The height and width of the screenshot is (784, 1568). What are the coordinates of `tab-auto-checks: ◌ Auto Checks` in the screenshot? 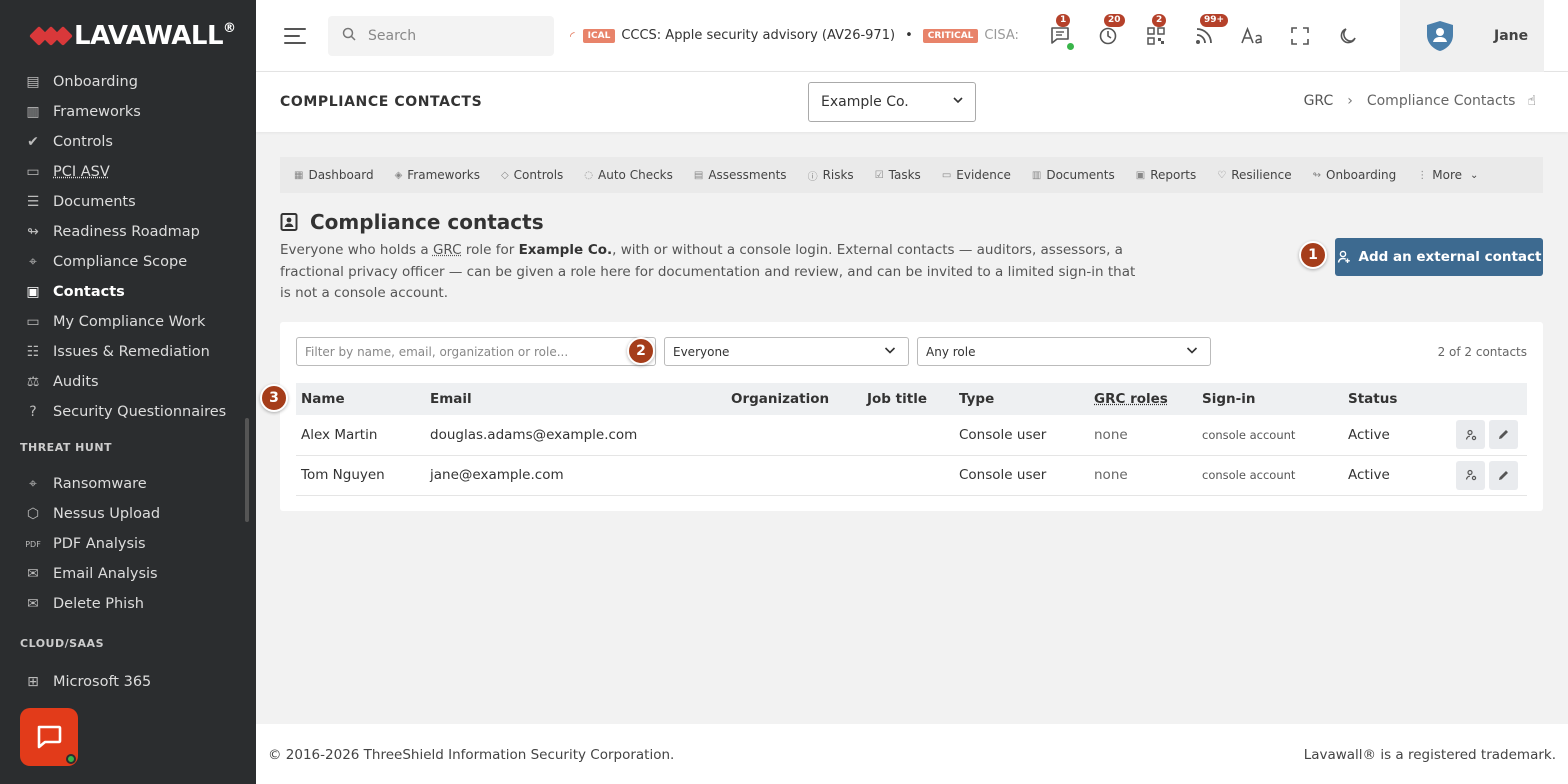 It's located at (628, 175).